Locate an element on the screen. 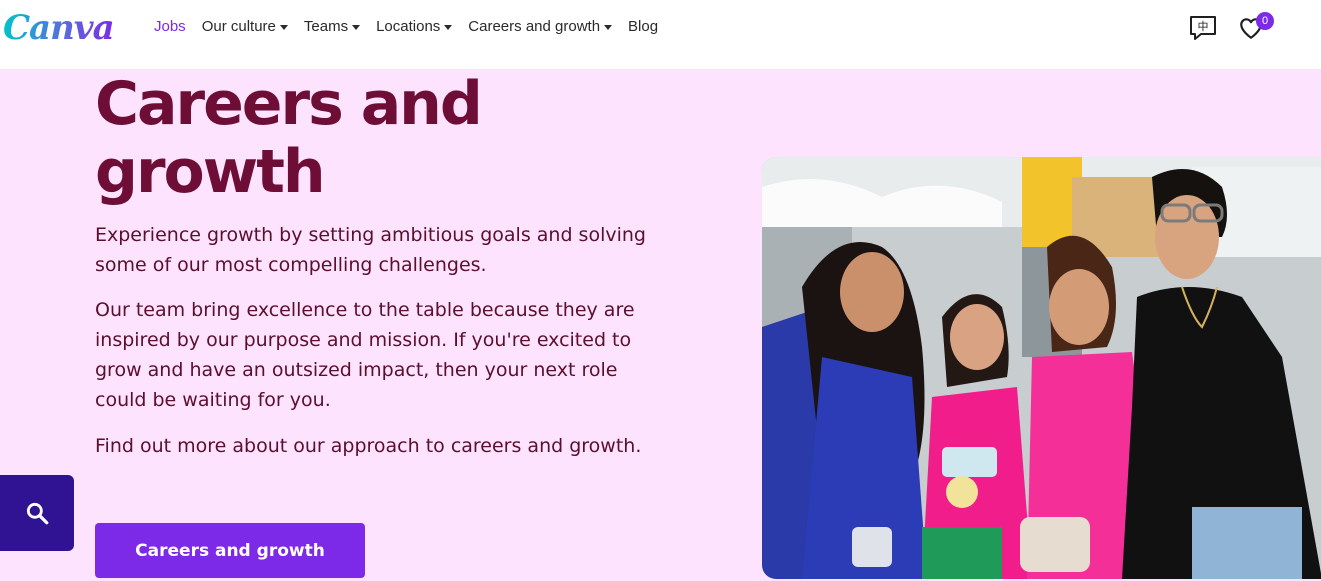 This screenshot has width=1321, height=581. nav-item-jobs: Jobs is located at coordinates (170, 27).